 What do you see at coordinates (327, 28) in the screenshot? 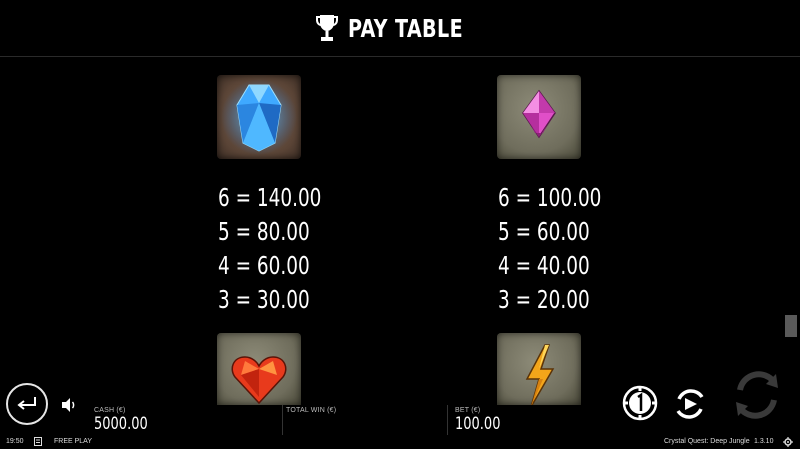
I see `trophy-icon` at bounding box center [327, 28].